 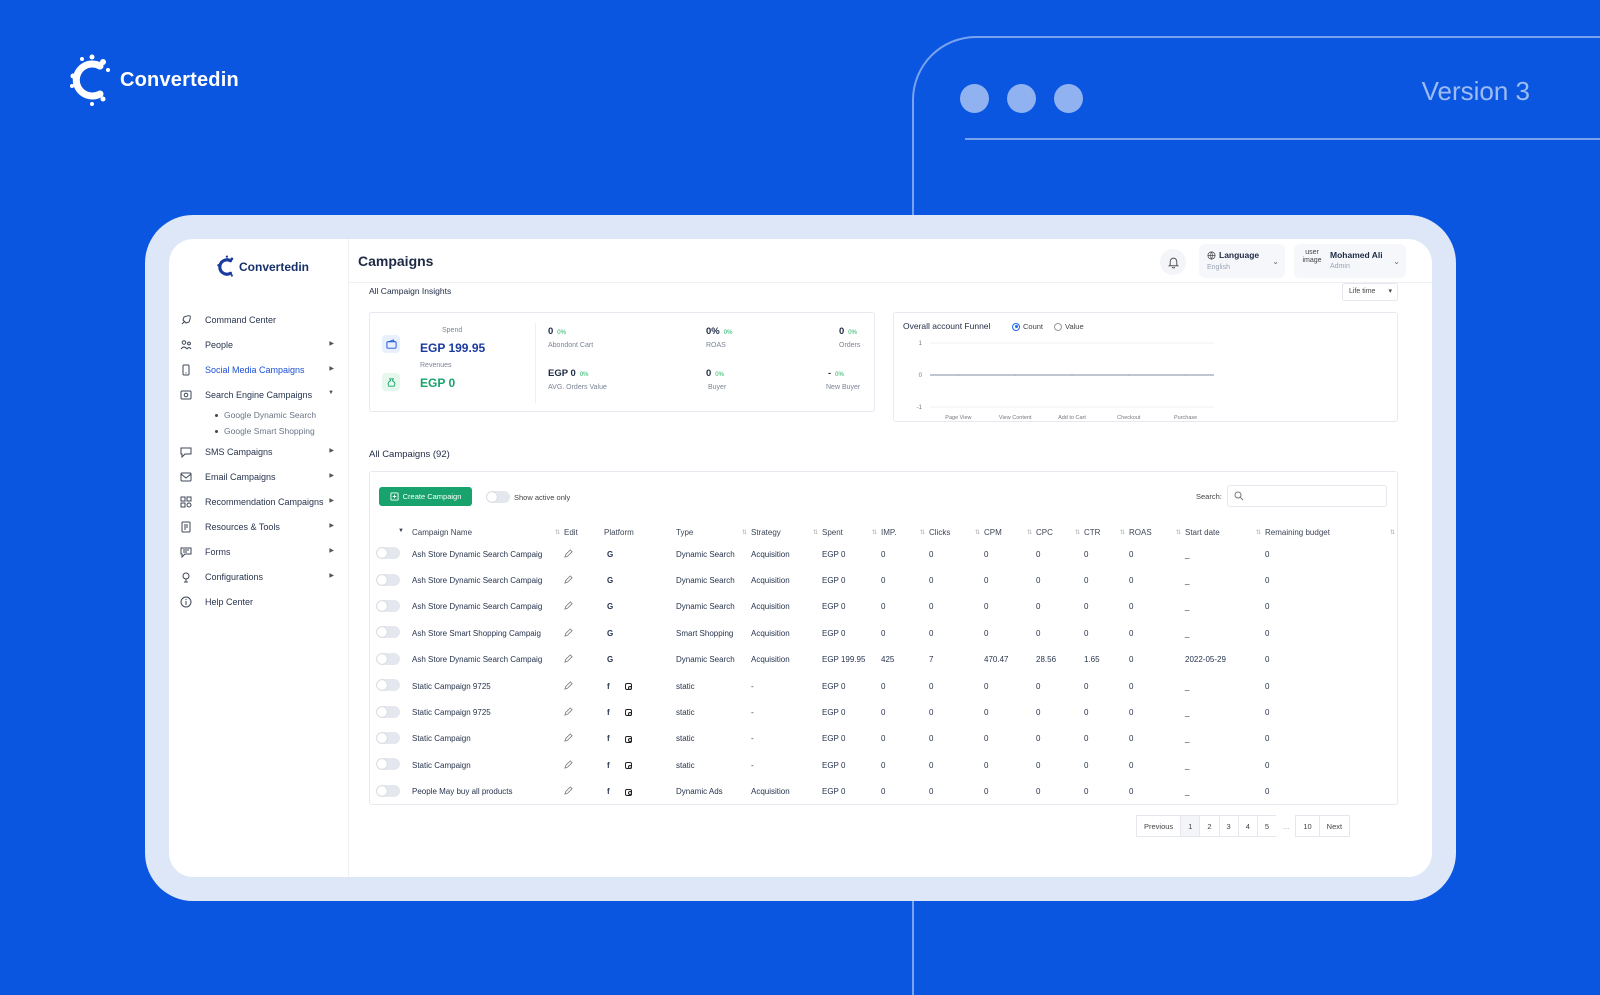 What do you see at coordinates (263, 576) in the screenshot?
I see `sidebar-item-configurations: Configurations ▶` at bounding box center [263, 576].